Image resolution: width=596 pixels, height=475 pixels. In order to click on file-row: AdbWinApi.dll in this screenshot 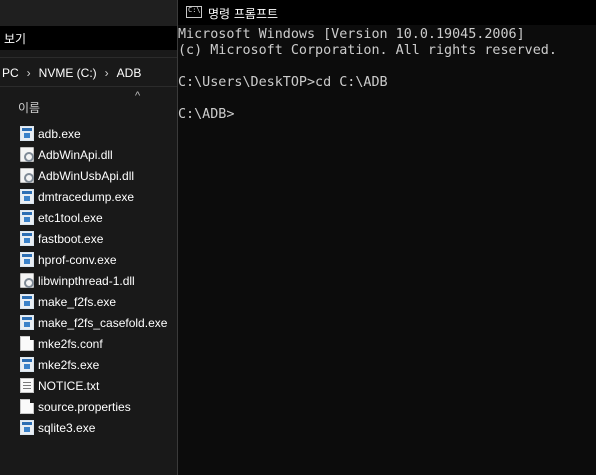, I will do `click(88, 155)`.